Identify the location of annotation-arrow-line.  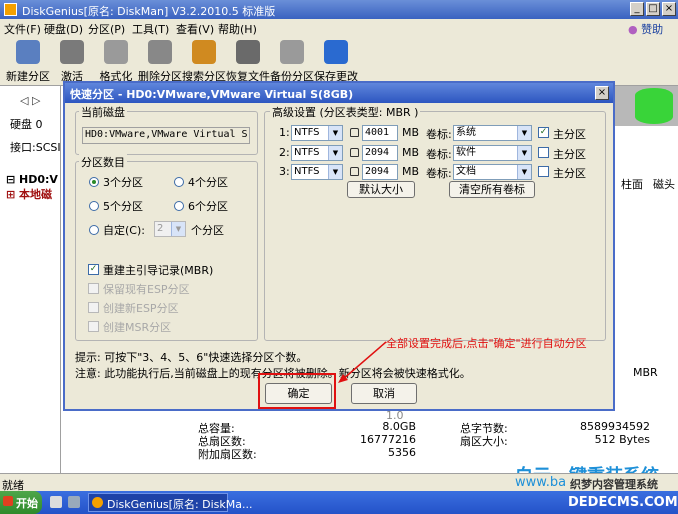
(364, 361).